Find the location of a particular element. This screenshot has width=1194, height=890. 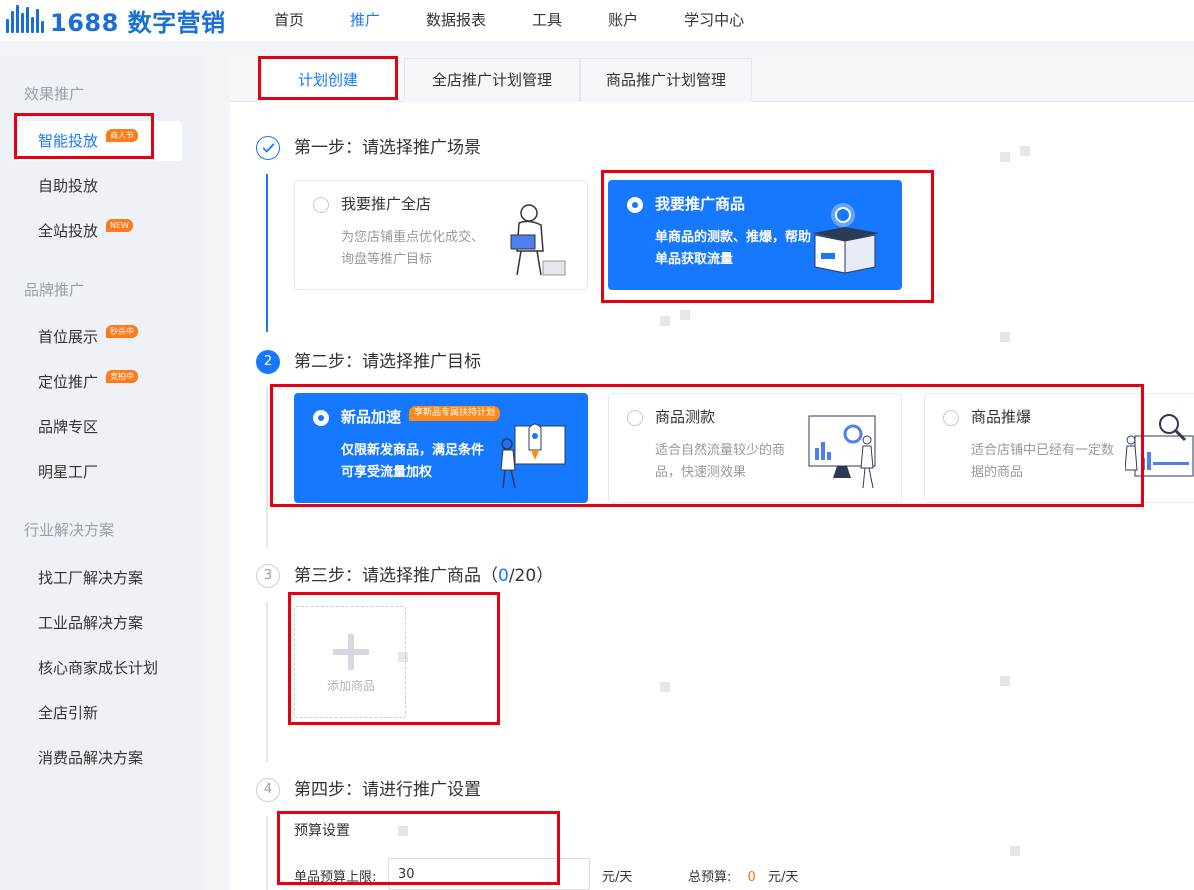

sidebar-item-factory-solution: 找工厂解决方案 is located at coordinates (98, 578).